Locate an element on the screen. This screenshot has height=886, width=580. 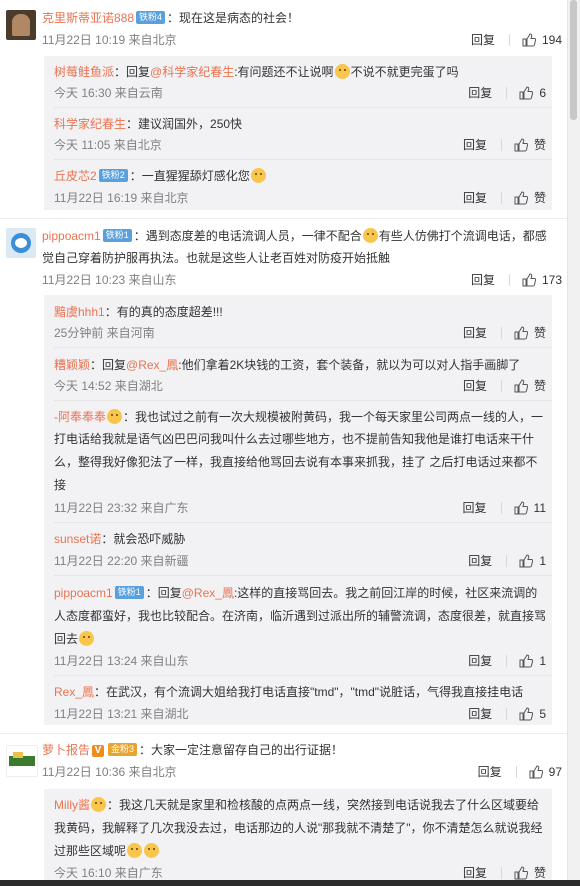
username: Rex_鳳 is located at coordinates (74, 692).